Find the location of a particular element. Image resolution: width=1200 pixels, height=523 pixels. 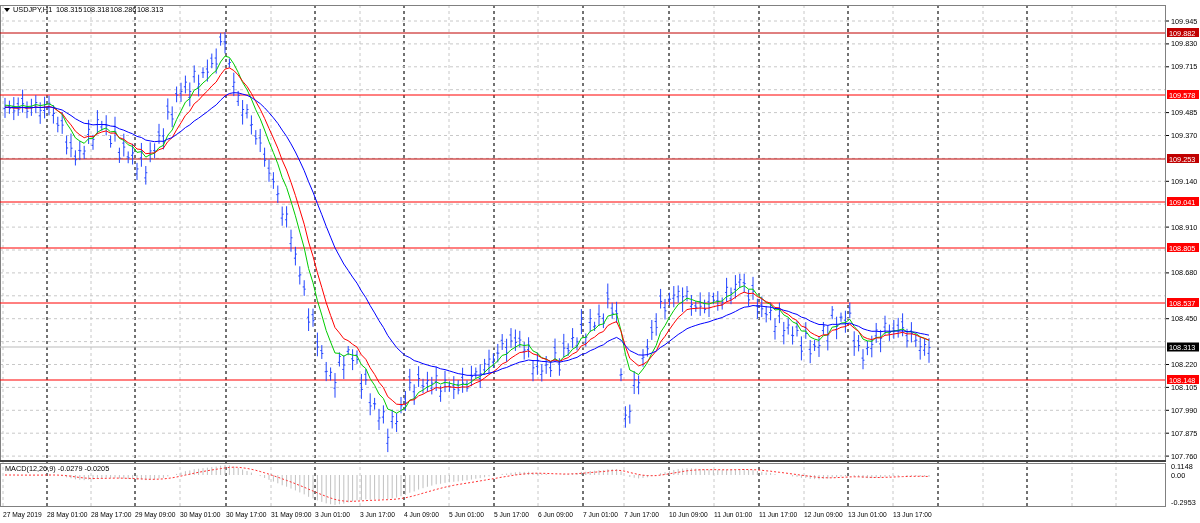

collapse-icon is located at coordinates (7, 10).